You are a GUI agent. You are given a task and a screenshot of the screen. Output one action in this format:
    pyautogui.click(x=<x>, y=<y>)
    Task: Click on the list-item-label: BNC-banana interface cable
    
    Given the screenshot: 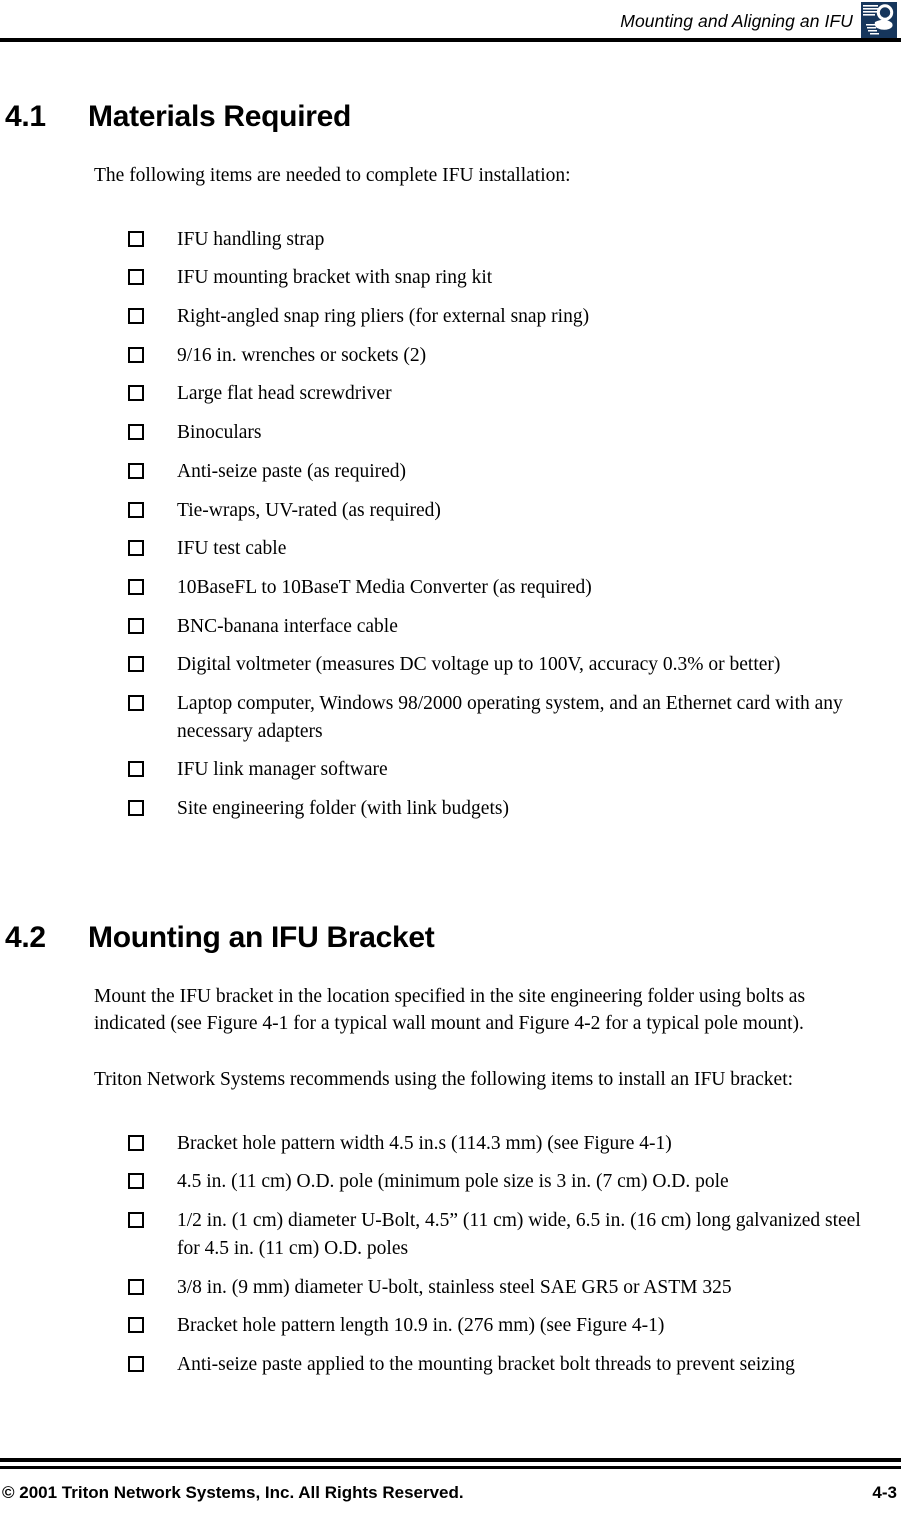 What is the action you would take?
    pyautogui.click(x=287, y=626)
    